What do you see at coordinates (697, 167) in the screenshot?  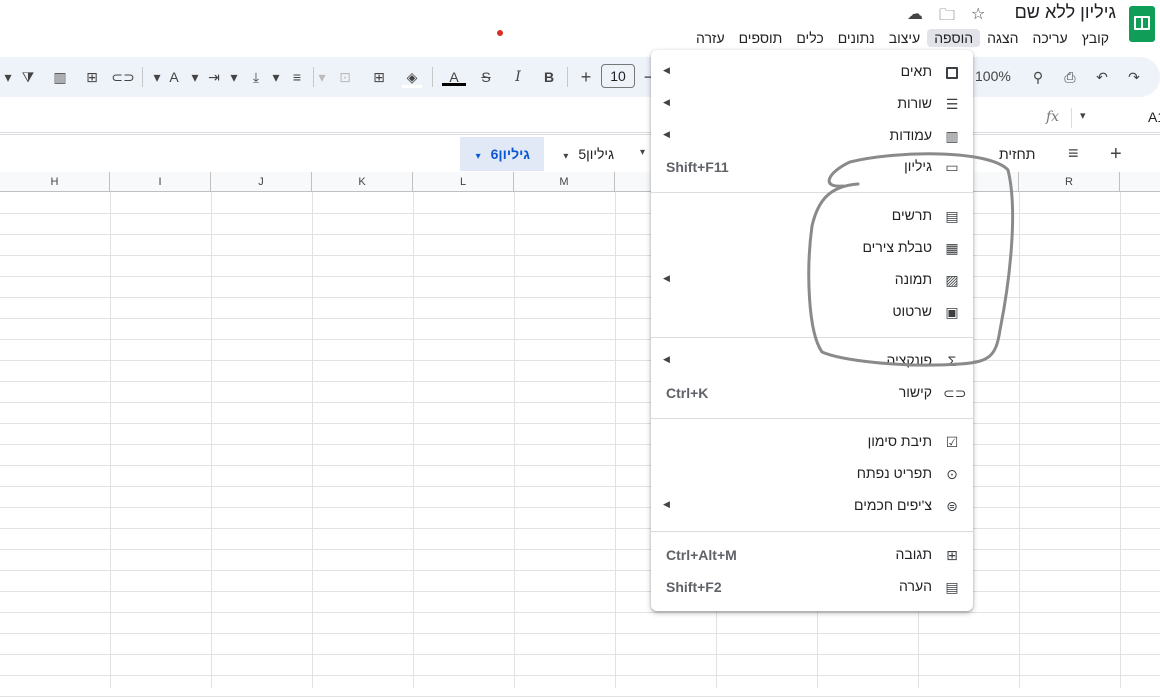 I see `shortcut-label: Shift+F11` at bounding box center [697, 167].